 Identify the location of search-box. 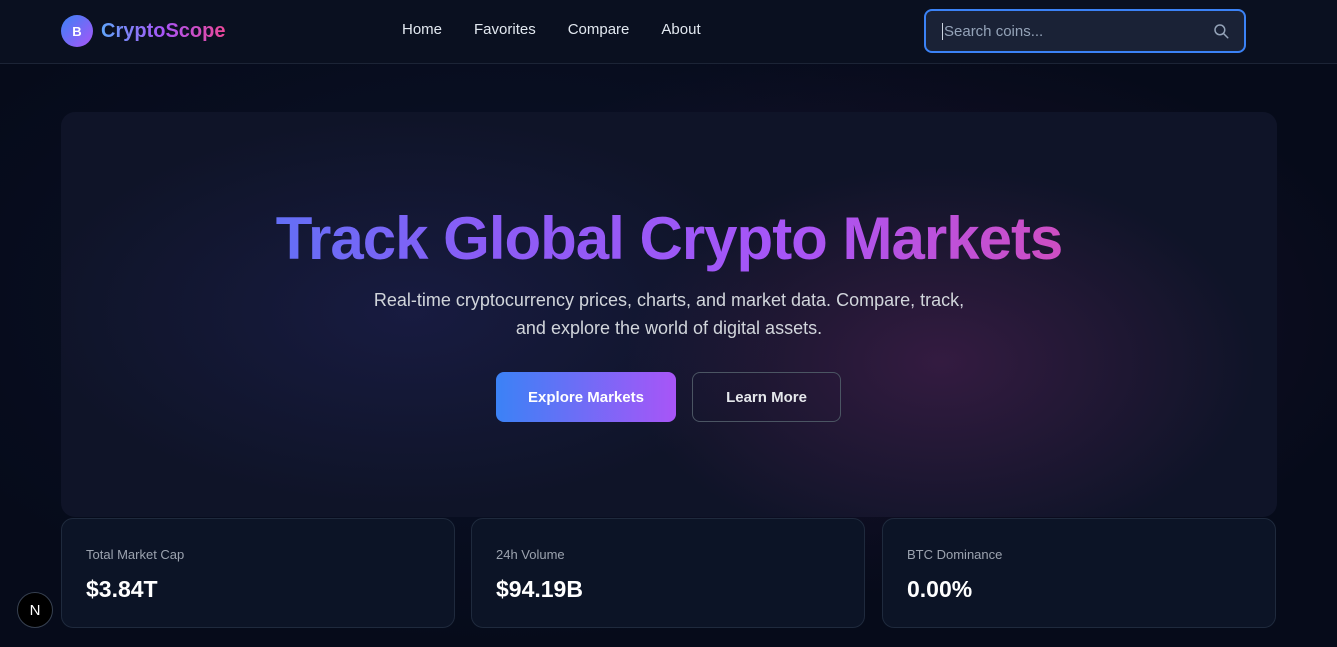
(1085, 31).